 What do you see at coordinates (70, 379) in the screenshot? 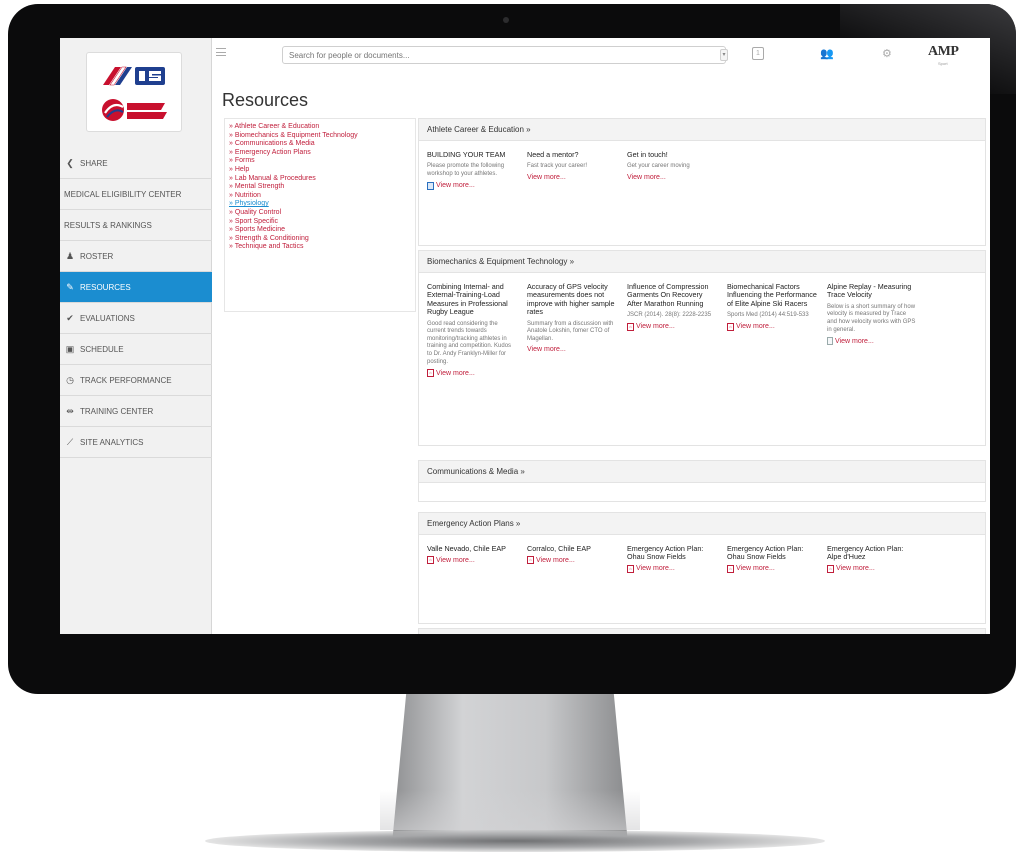
I see `stopwatch-icon: ◷` at bounding box center [70, 379].